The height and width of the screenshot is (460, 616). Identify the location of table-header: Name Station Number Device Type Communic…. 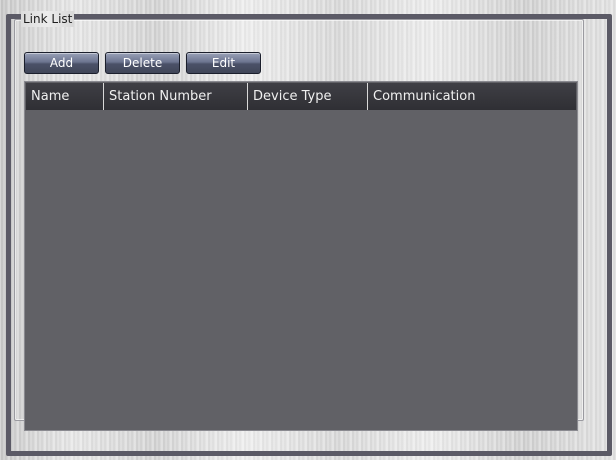
(301, 96).